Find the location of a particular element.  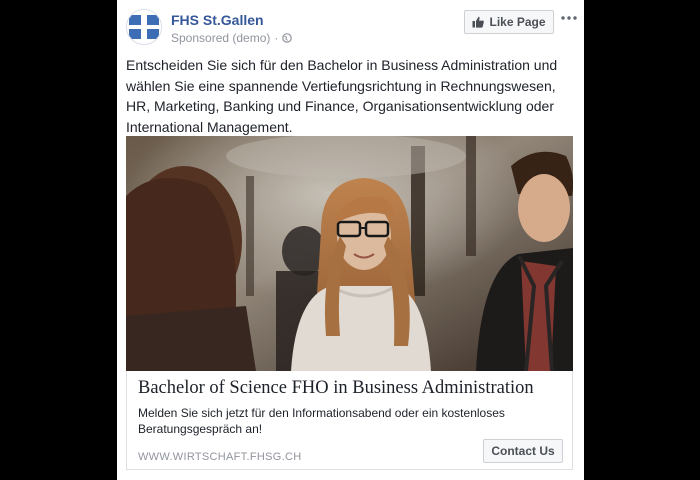

globe-icon is located at coordinates (287, 38).